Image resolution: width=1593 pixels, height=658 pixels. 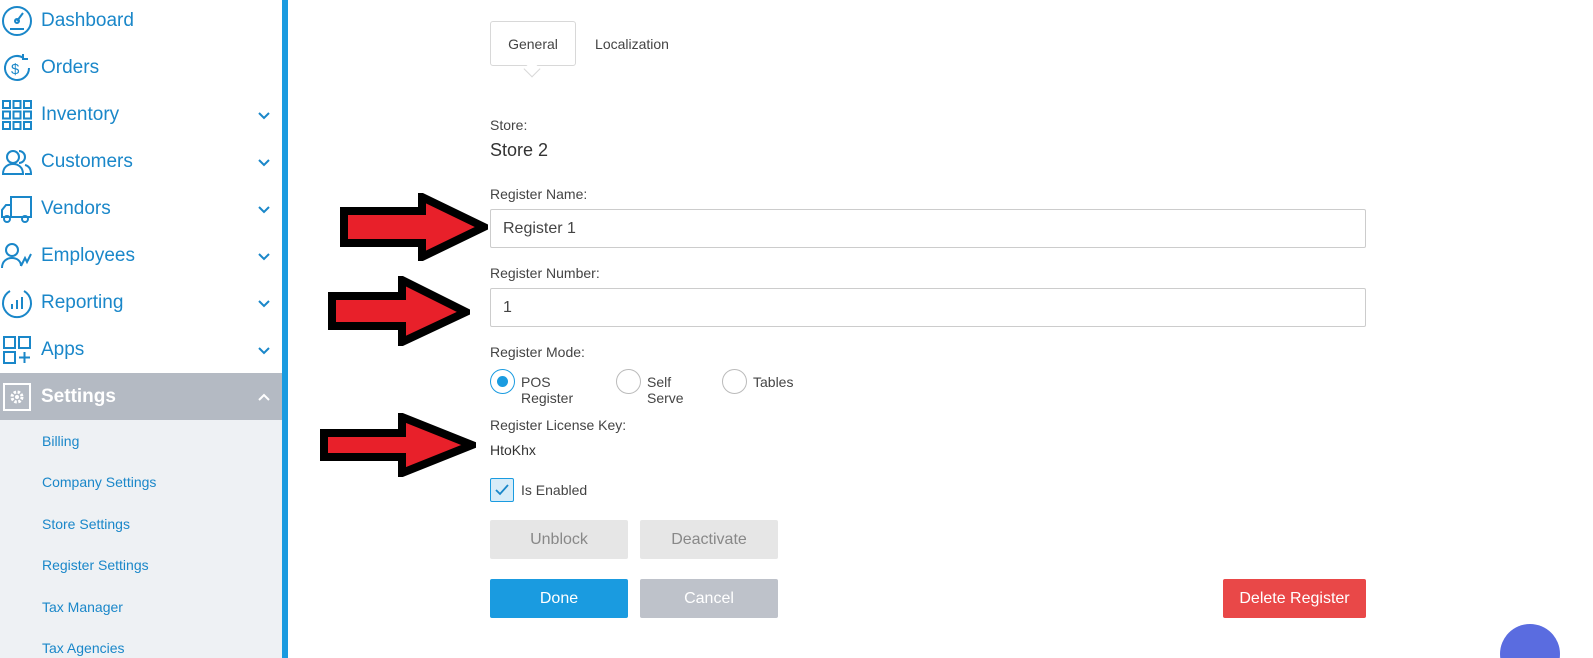 What do you see at coordinates (78, 396) in the screenshot?
I see `sidebar-item-label: Settings` at bounding box center [78, 396].